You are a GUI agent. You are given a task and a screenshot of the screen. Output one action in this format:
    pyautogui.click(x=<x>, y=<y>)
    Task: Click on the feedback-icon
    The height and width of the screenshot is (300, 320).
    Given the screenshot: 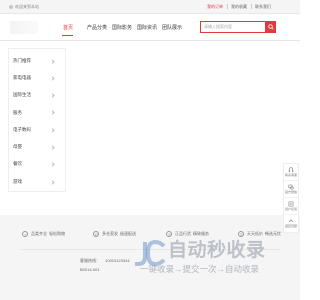 What is the action you would take?
    pyautogui.click(x=291, y=204)
    